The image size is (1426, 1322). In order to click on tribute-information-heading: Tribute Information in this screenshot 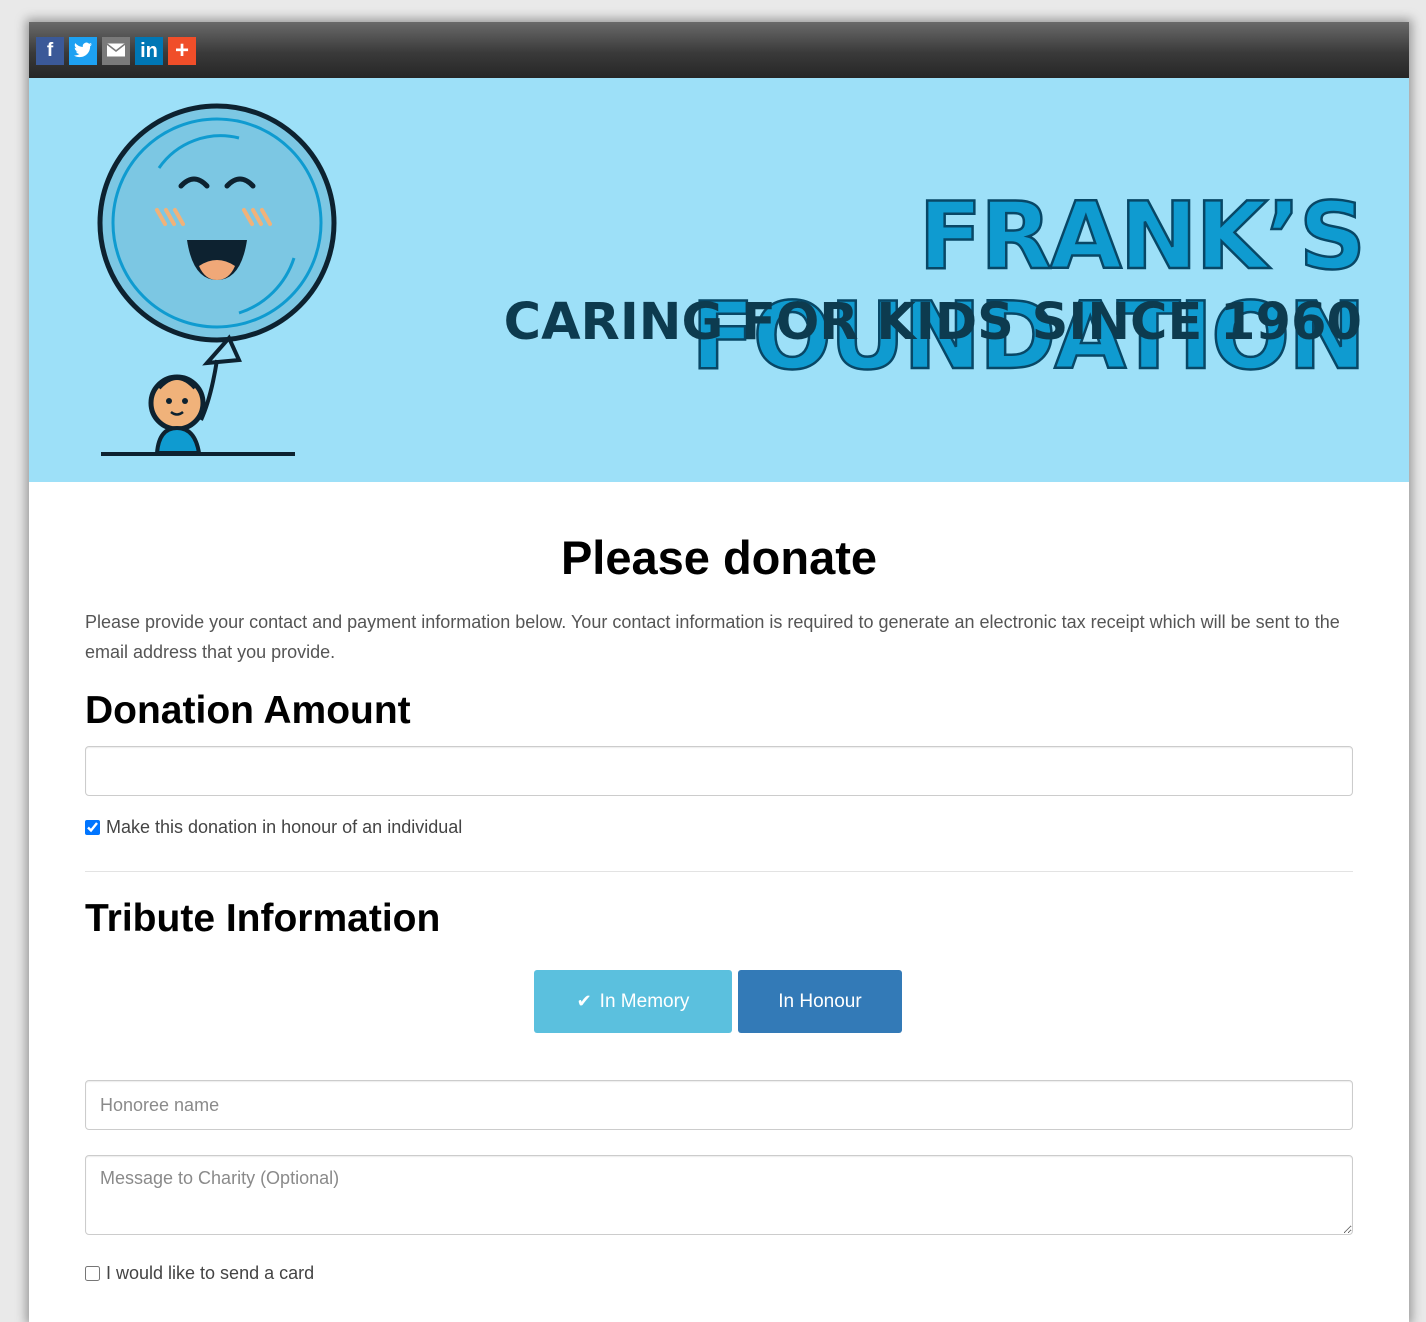, I will do `click(263, 918)`.